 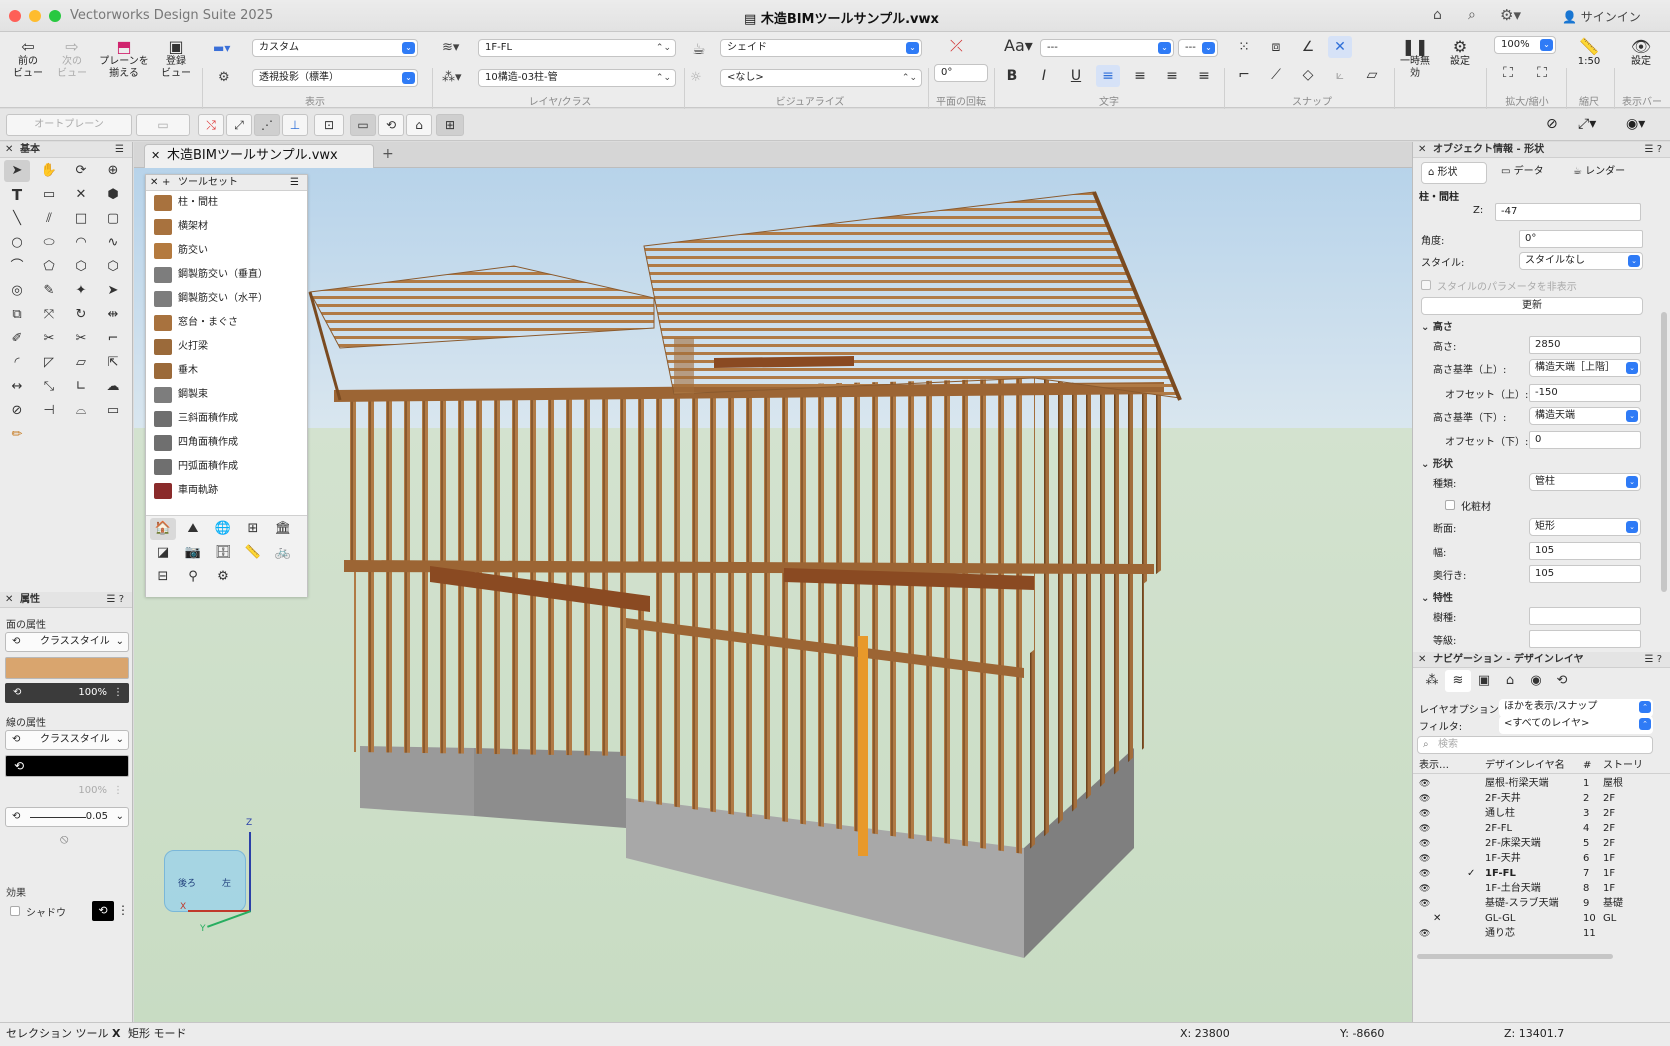 I want to click on filter-select: <すべてのレイヤ> ⌃, so click(x=1576, y=725).